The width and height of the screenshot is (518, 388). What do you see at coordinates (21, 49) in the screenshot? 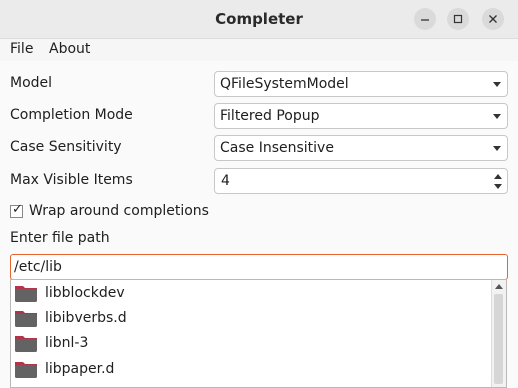
I see `menu-file: File` at bounding box center [21, 49].